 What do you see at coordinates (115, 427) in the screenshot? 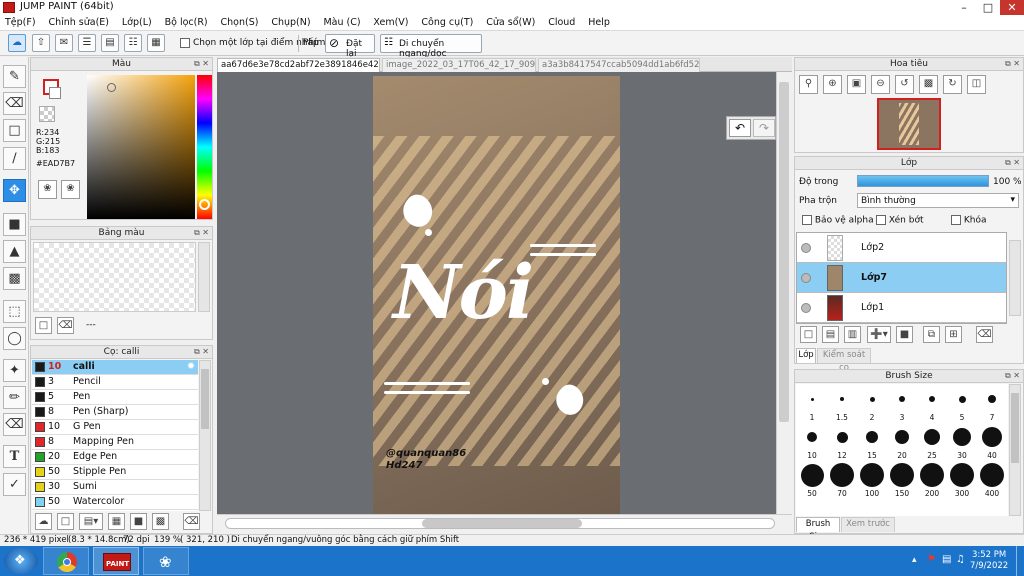
I see `brush-item-g-pen: 10 G Pen` at bounding box center [115, 427].